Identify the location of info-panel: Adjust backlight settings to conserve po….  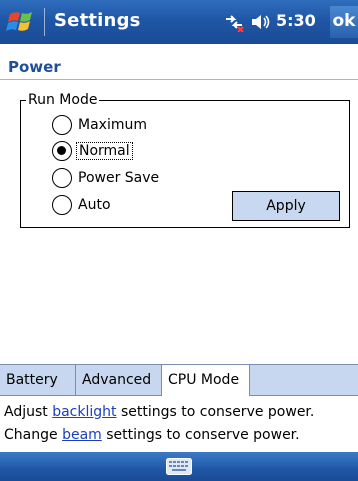
(179, 423).